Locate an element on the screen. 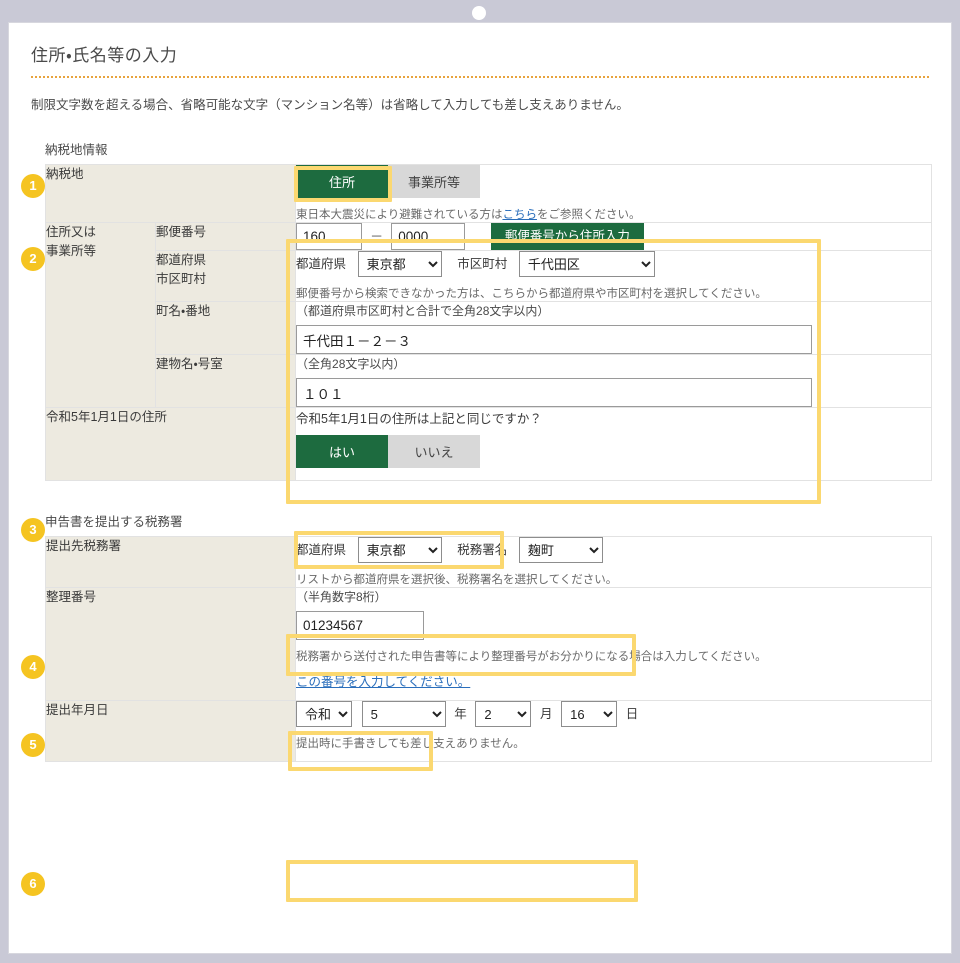 The height and width of the screenshot is (963, 960). window-top-bar is located at coordinates (480, 11).